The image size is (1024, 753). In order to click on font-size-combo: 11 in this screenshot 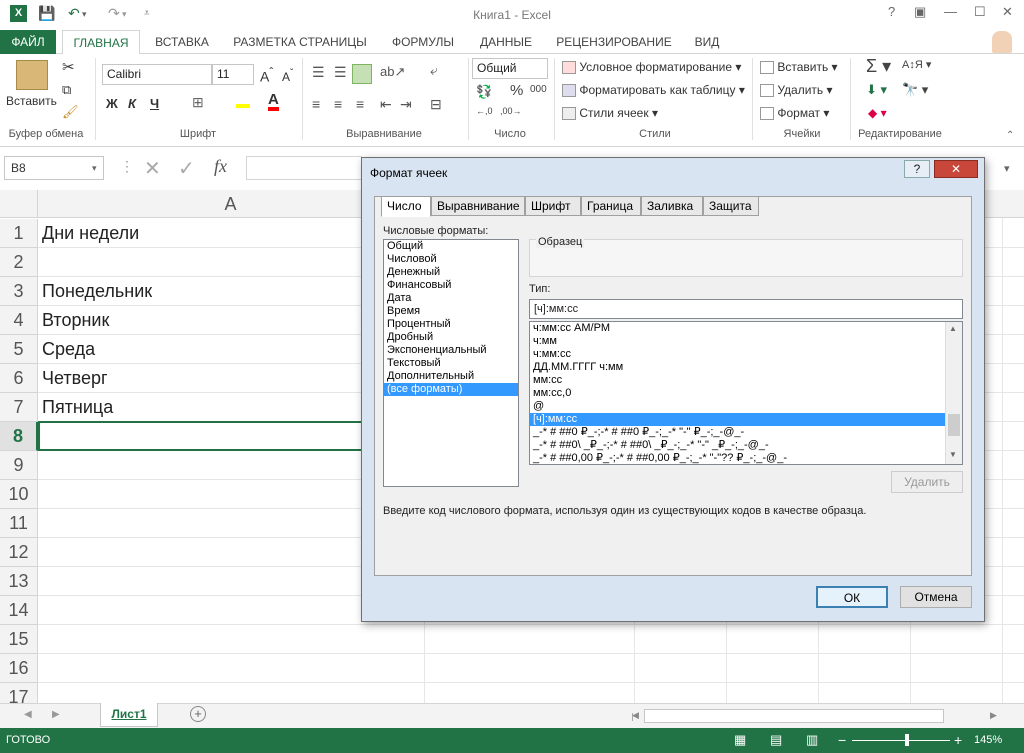, I will do `click(233, 74)`.